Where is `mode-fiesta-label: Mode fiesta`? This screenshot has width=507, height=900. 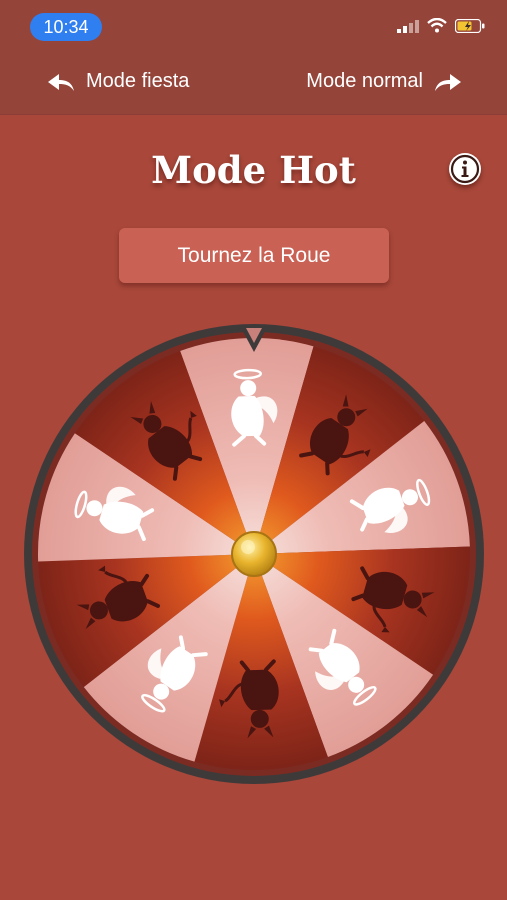
mode-fiesta-label: Mode fiesta is located at coordinates (138, 81).